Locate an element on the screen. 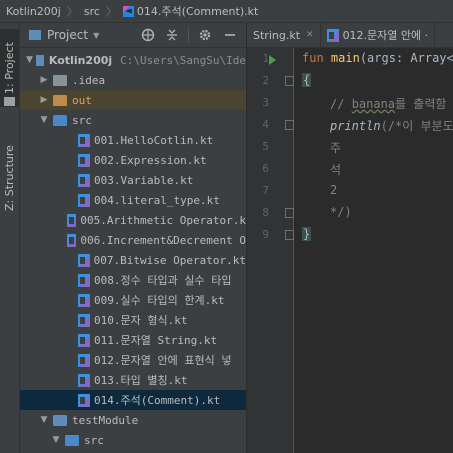 This screenshot has height=453, width=453. tree-item-test-src: ▼ src is located at coordinates (133, 440).